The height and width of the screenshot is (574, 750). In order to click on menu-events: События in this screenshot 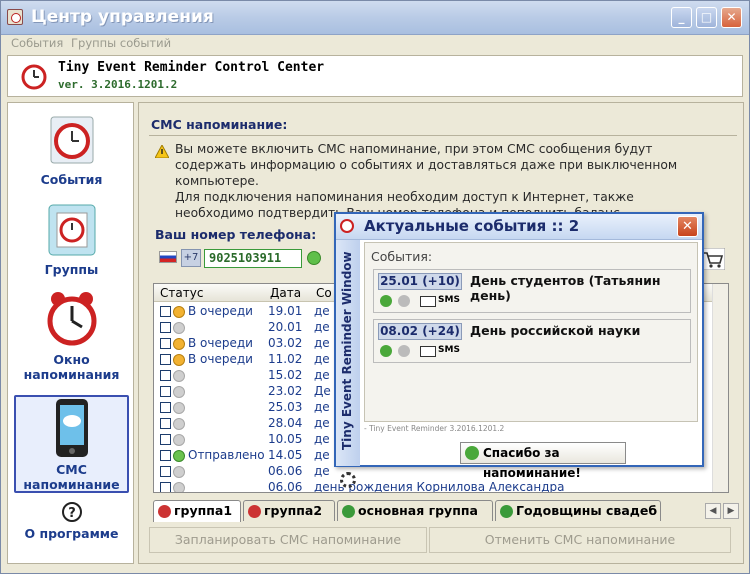, I will do `click(37, 43)`.